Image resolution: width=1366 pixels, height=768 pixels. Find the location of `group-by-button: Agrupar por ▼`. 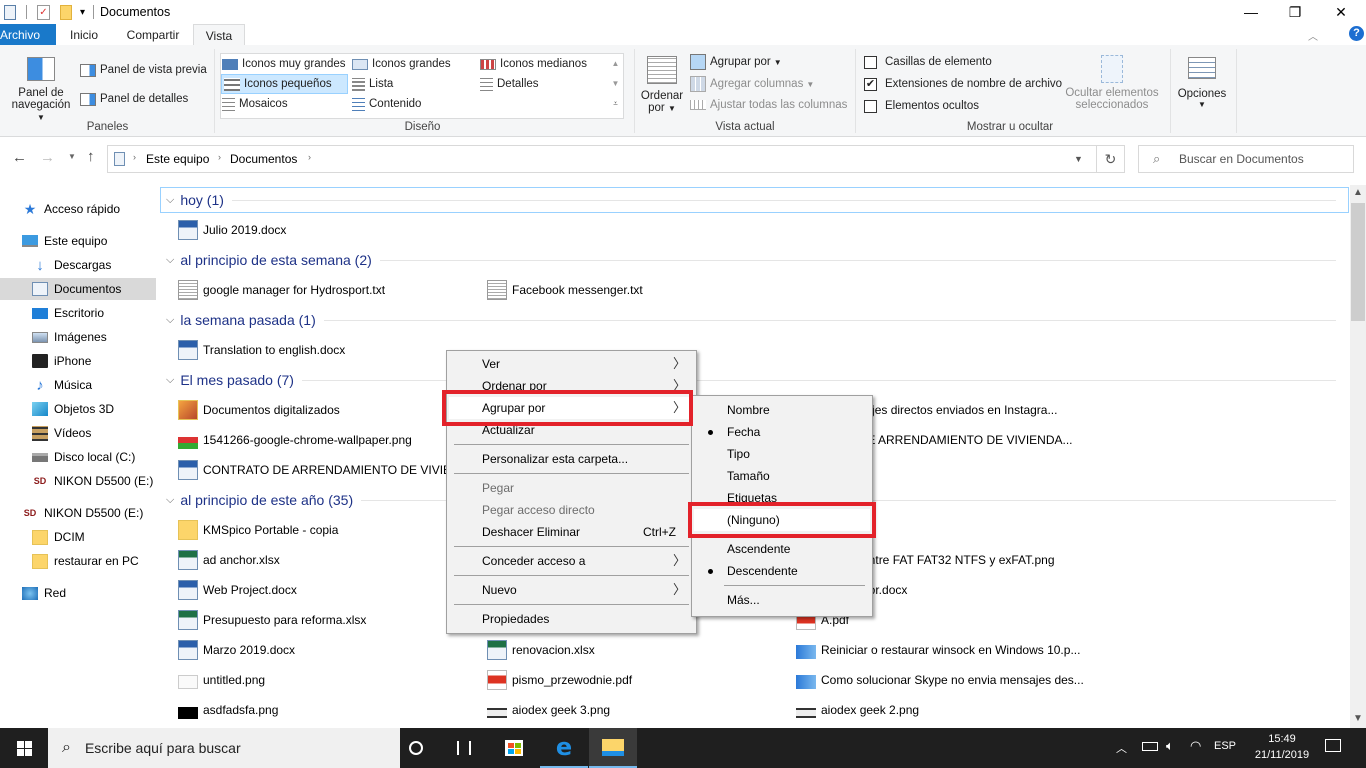

group-by-button: Agrupar por ▼ is located at coordinates (736, 62).